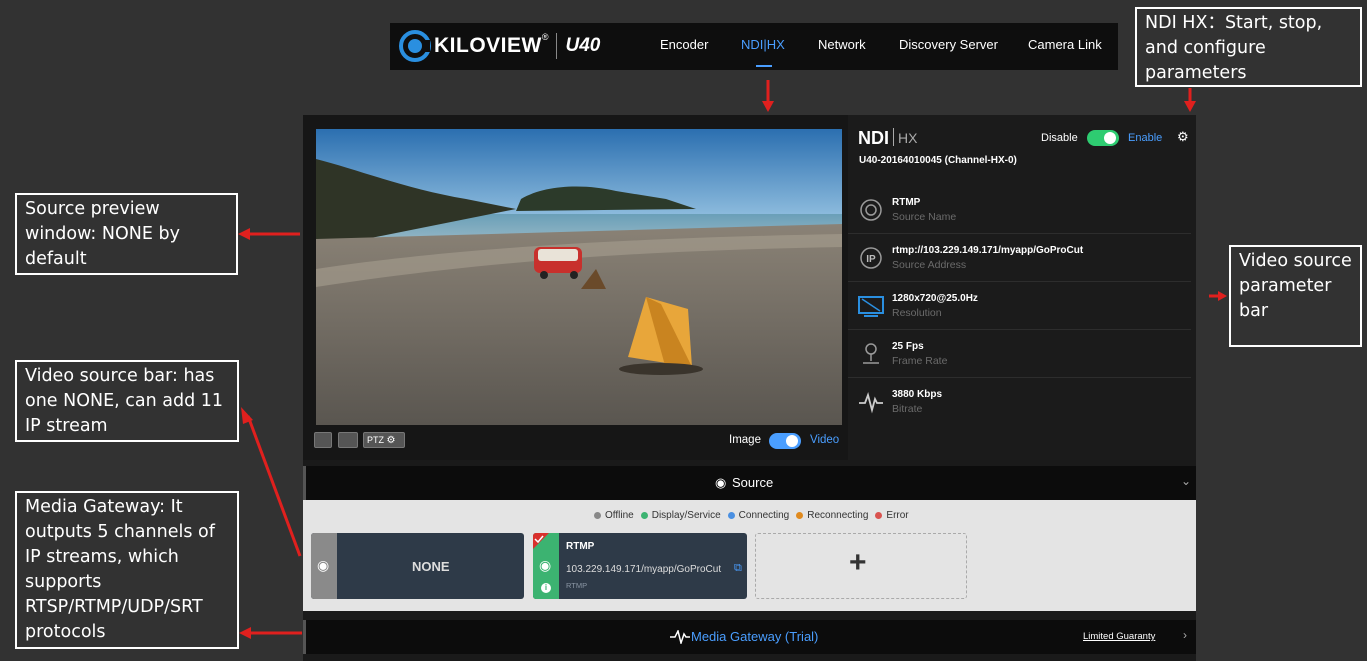 This screenshot has height=661, width=1367. What do you see at coordinates (1019, 401) in the screenshot?
I see `param-bitrate: 3880 Kbps Bitrate` at bounding box center [1019, 401].